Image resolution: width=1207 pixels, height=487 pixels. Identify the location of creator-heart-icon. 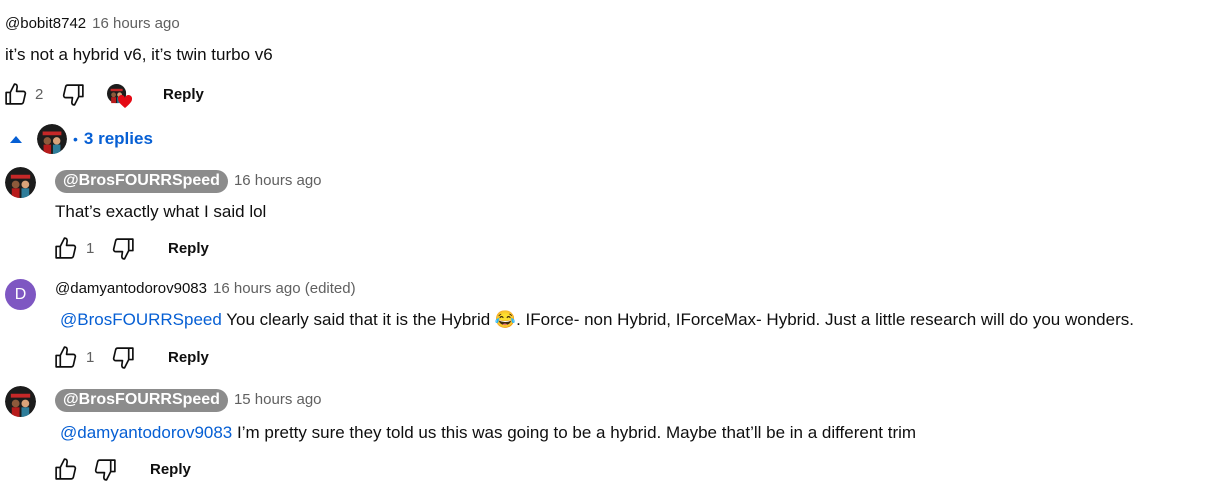
(120, 97).